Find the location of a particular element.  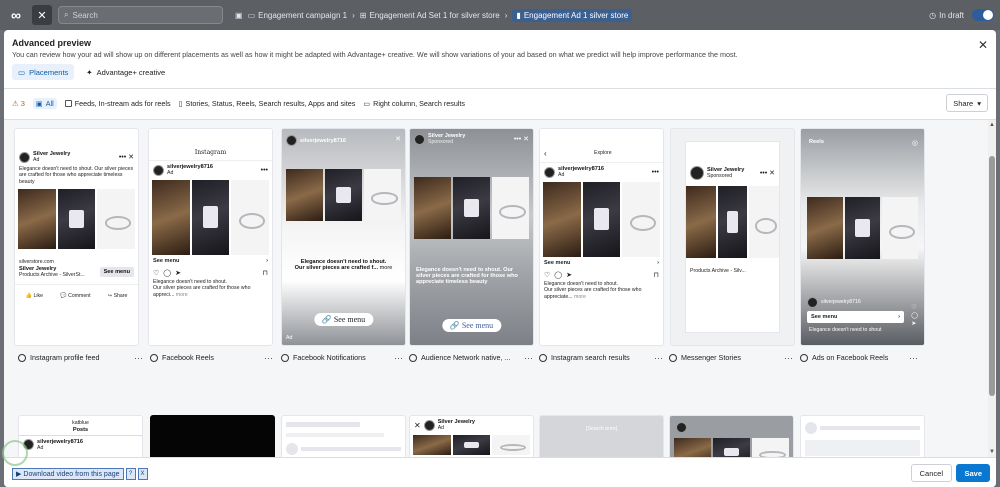

scrollbar: ▲ ▼ is located at coordinates (992, 288).